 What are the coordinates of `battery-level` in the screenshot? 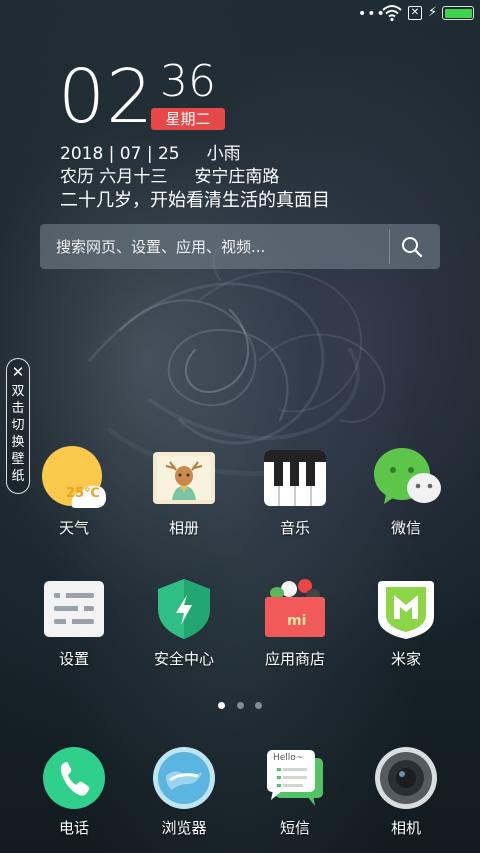 It's located at (458, 13).